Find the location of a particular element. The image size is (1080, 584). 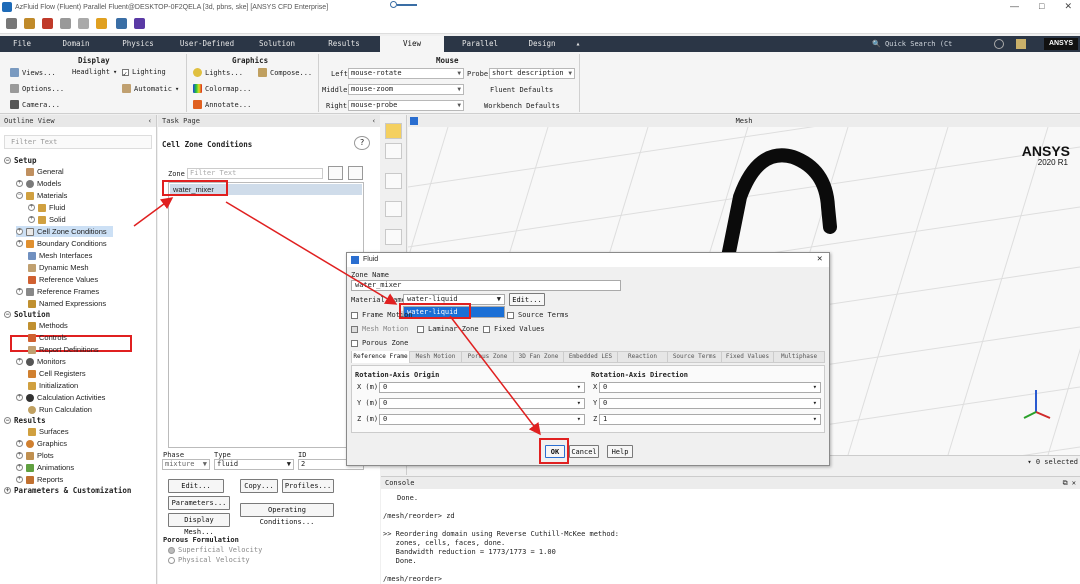

tab-fixed-values: Fixed Values is located at coordinates (748, 357).